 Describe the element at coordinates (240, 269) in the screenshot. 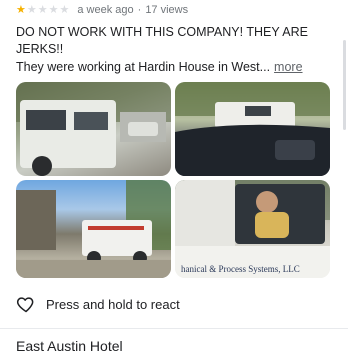

I see `truck-decal-text: hanical & Process Systems, LLC` at that location.